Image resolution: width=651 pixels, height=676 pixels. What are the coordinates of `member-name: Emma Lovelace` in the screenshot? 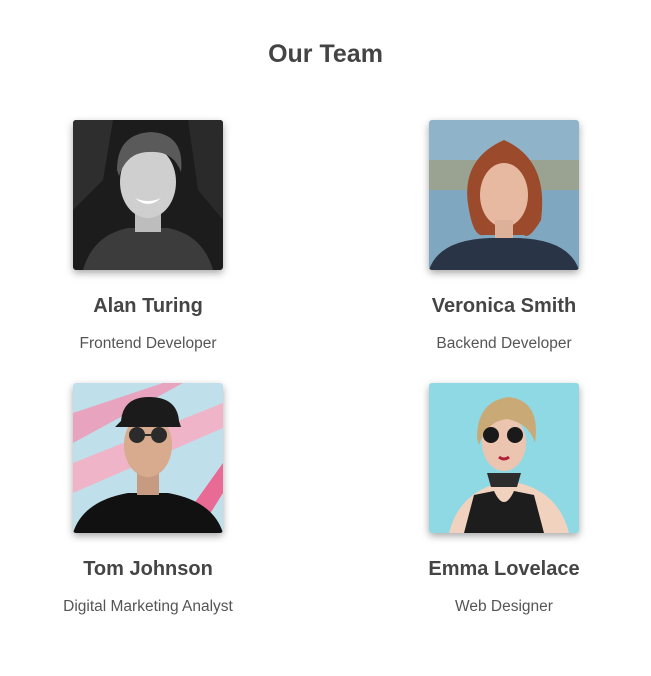 It's located at (504, 569).